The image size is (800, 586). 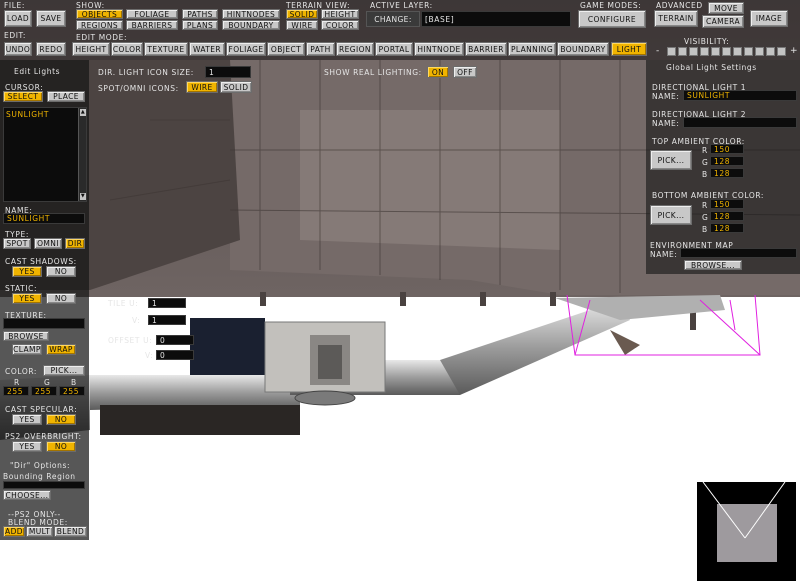 What do you see at coordinates (83, 112) in the screenshot?
I see `scroll-up-icon: ▲` at bounding box center [83, 112].